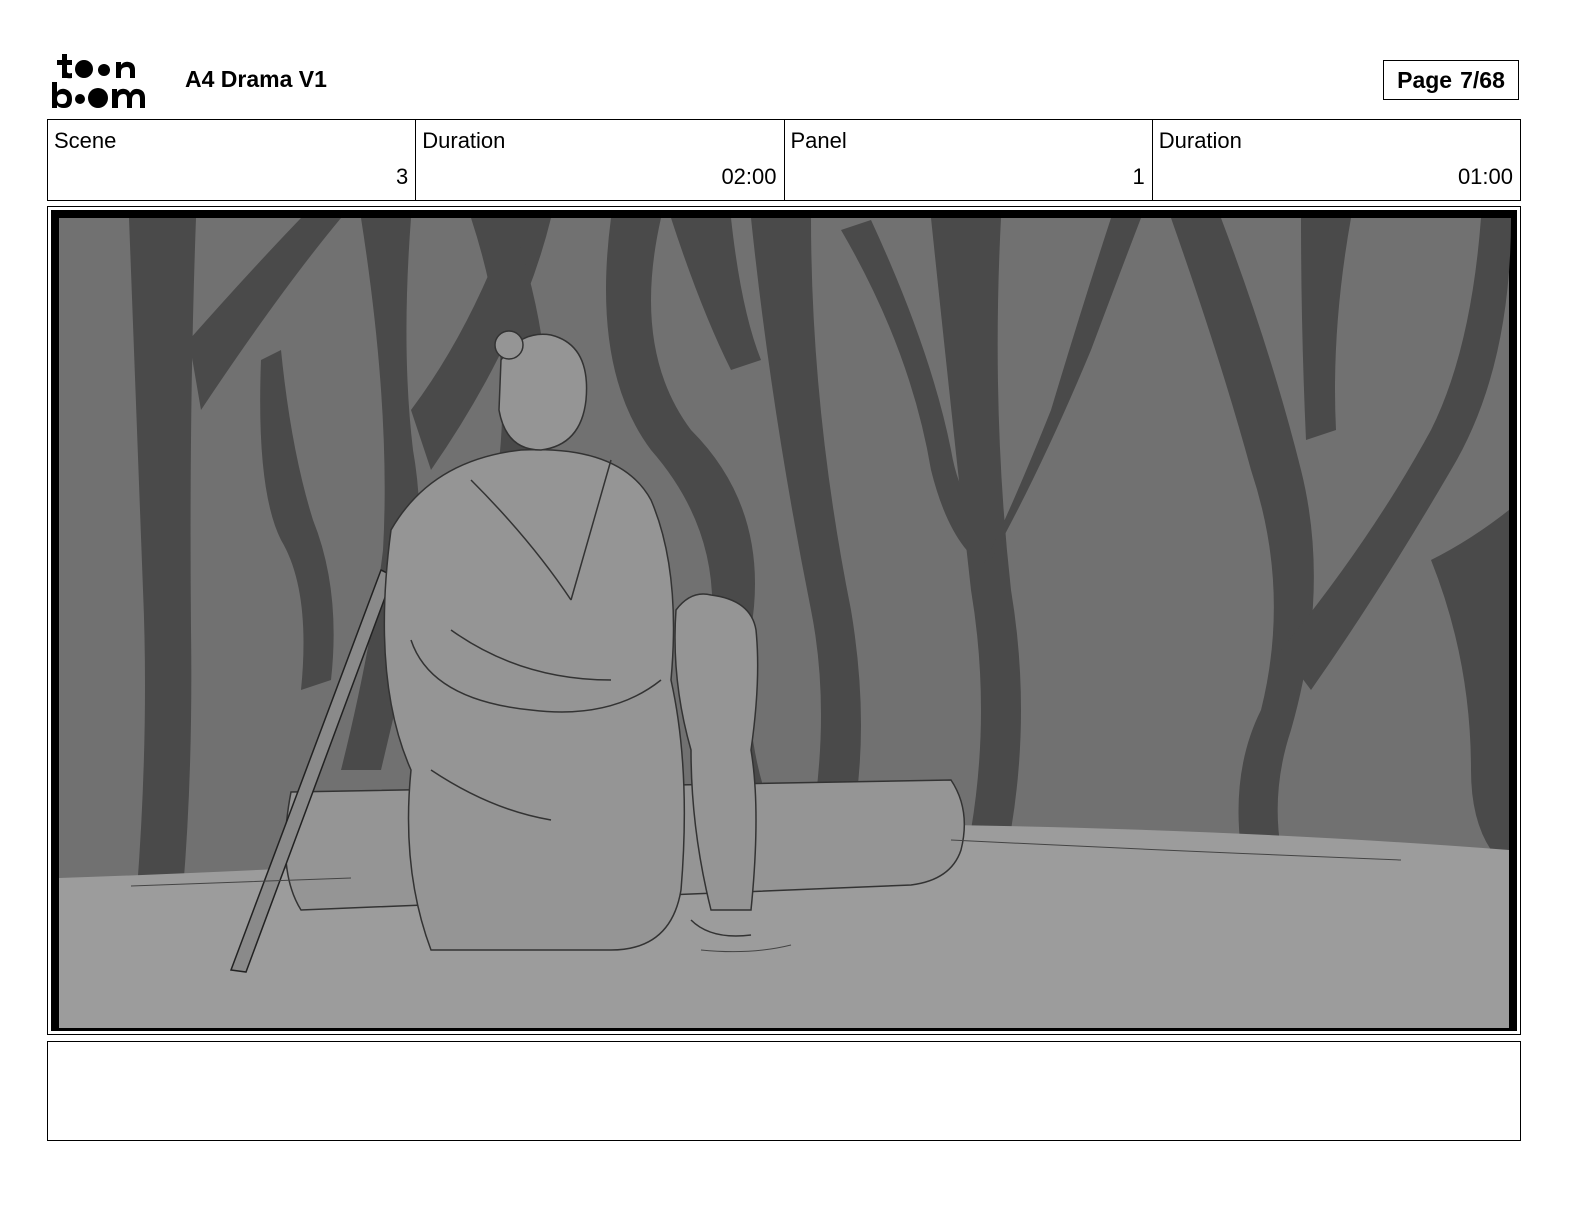 The height and width of the screenshot is (1224, 1584). Describe the element at coordinates (85, 140) in the screenshot. I see `scene-label: Scene` at that location.